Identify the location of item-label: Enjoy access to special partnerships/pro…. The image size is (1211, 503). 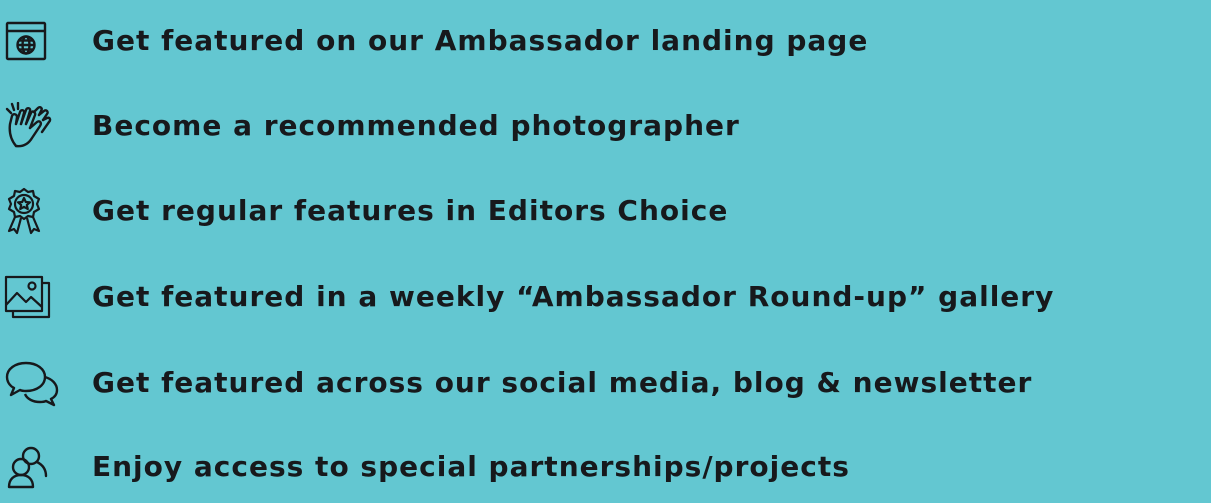
(471, 466).